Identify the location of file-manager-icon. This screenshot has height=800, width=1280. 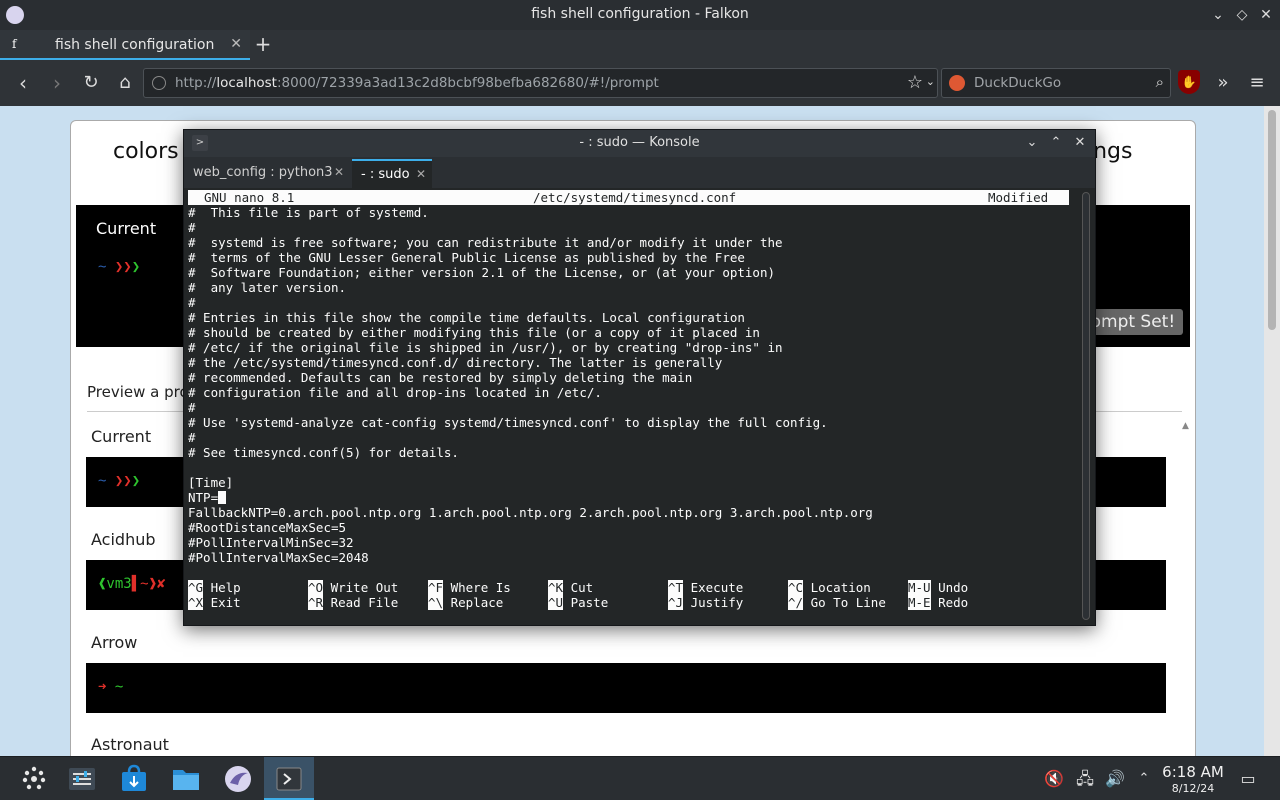
(186, 779).